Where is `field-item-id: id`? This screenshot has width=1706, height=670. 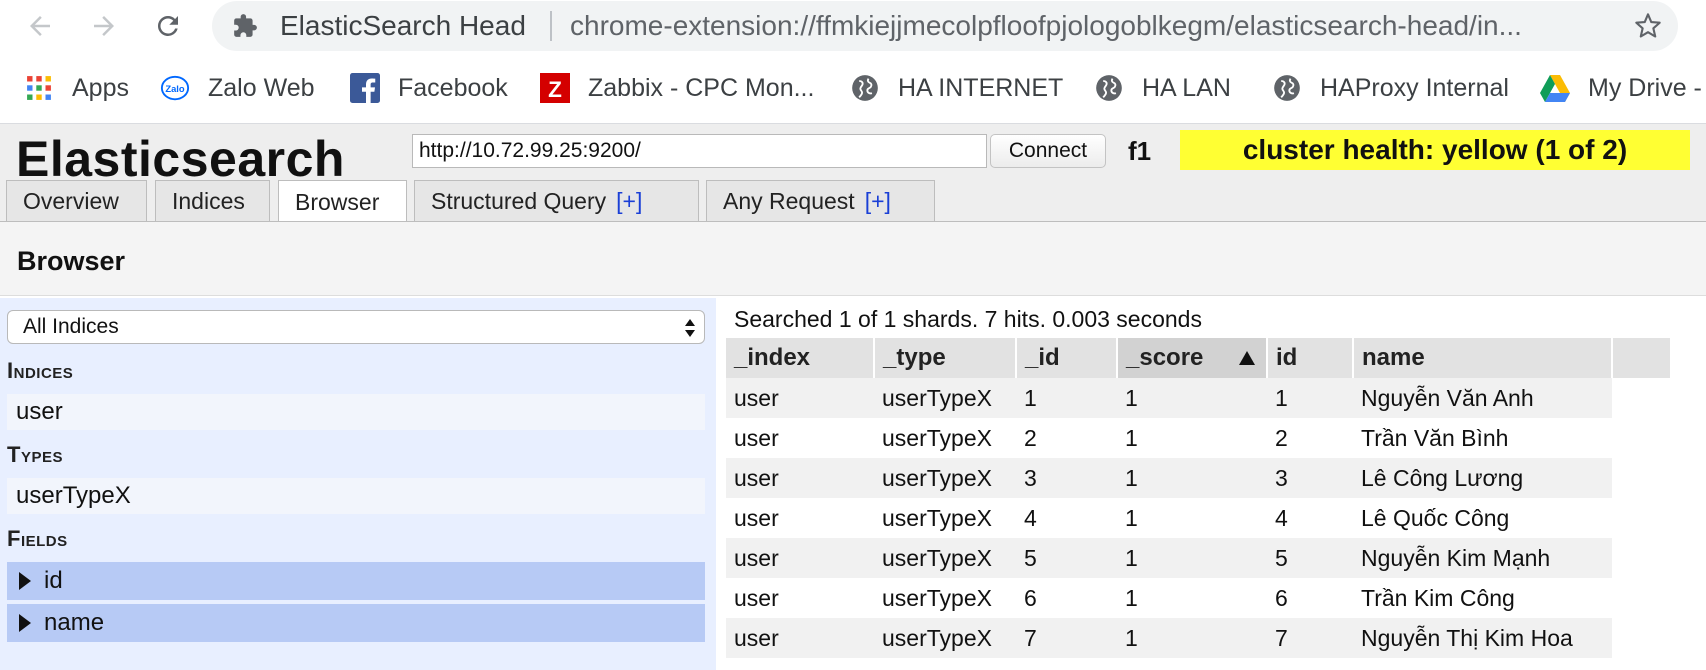
field-item-id: id is located at coordinates (356, 581).